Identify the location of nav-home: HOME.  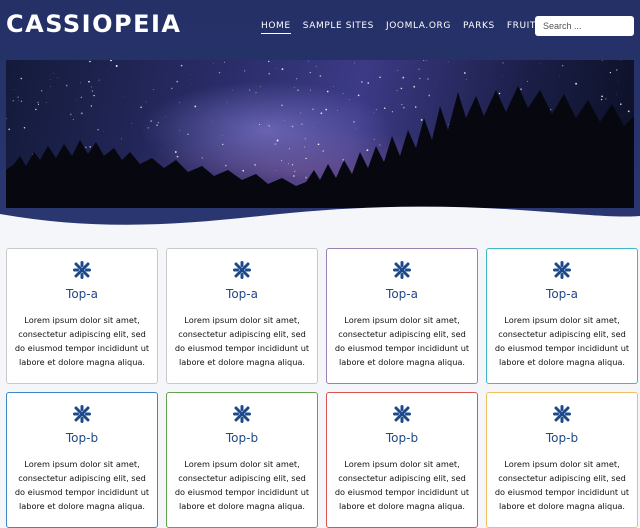
(276, 27).